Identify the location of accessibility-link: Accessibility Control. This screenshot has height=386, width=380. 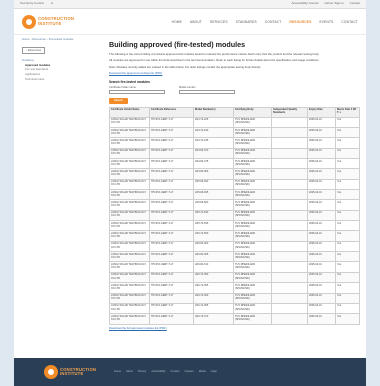
(304, 3).